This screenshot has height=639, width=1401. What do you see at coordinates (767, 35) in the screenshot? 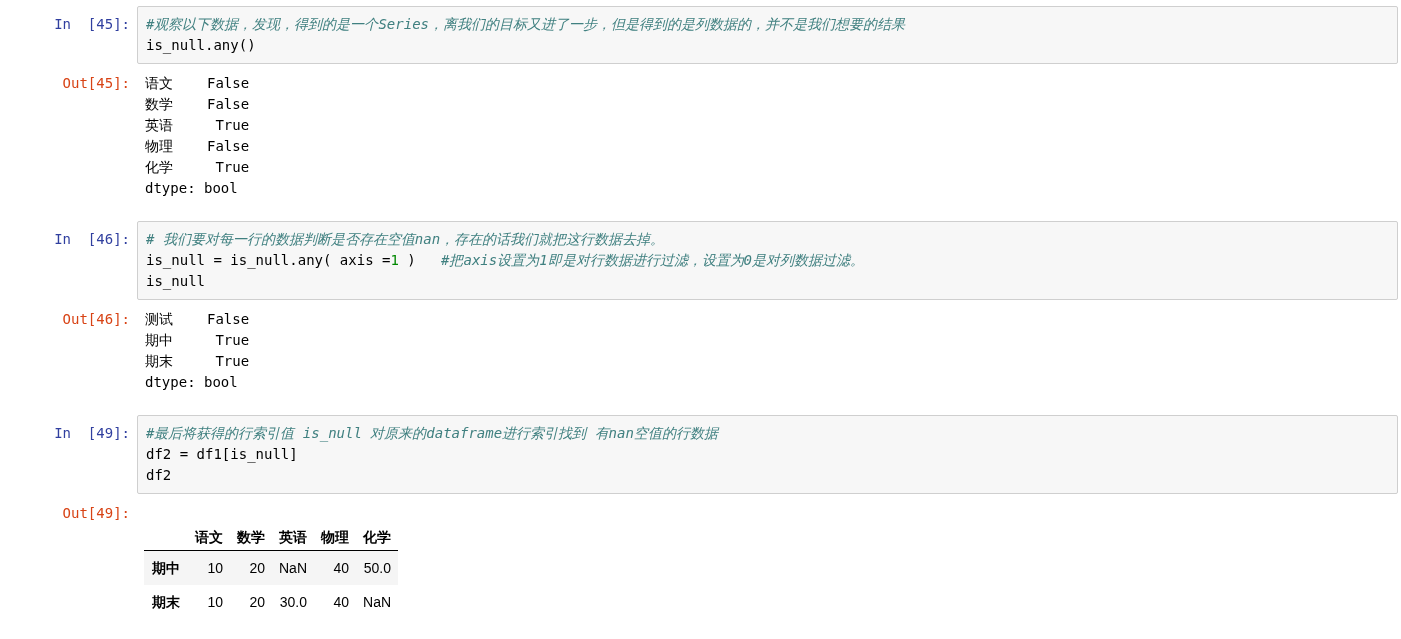
I see `code-cell: #观察以下数据，发现，得到的是一个Series，离我们的目标又进了一步，但是得到的是列数据的，并不是我们想要的结果 is_null.any()` at bounding box center [767, 35].